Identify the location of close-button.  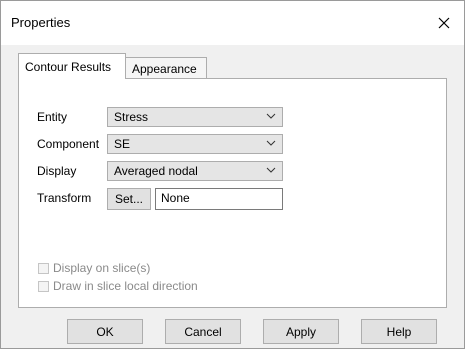
(444, 23).